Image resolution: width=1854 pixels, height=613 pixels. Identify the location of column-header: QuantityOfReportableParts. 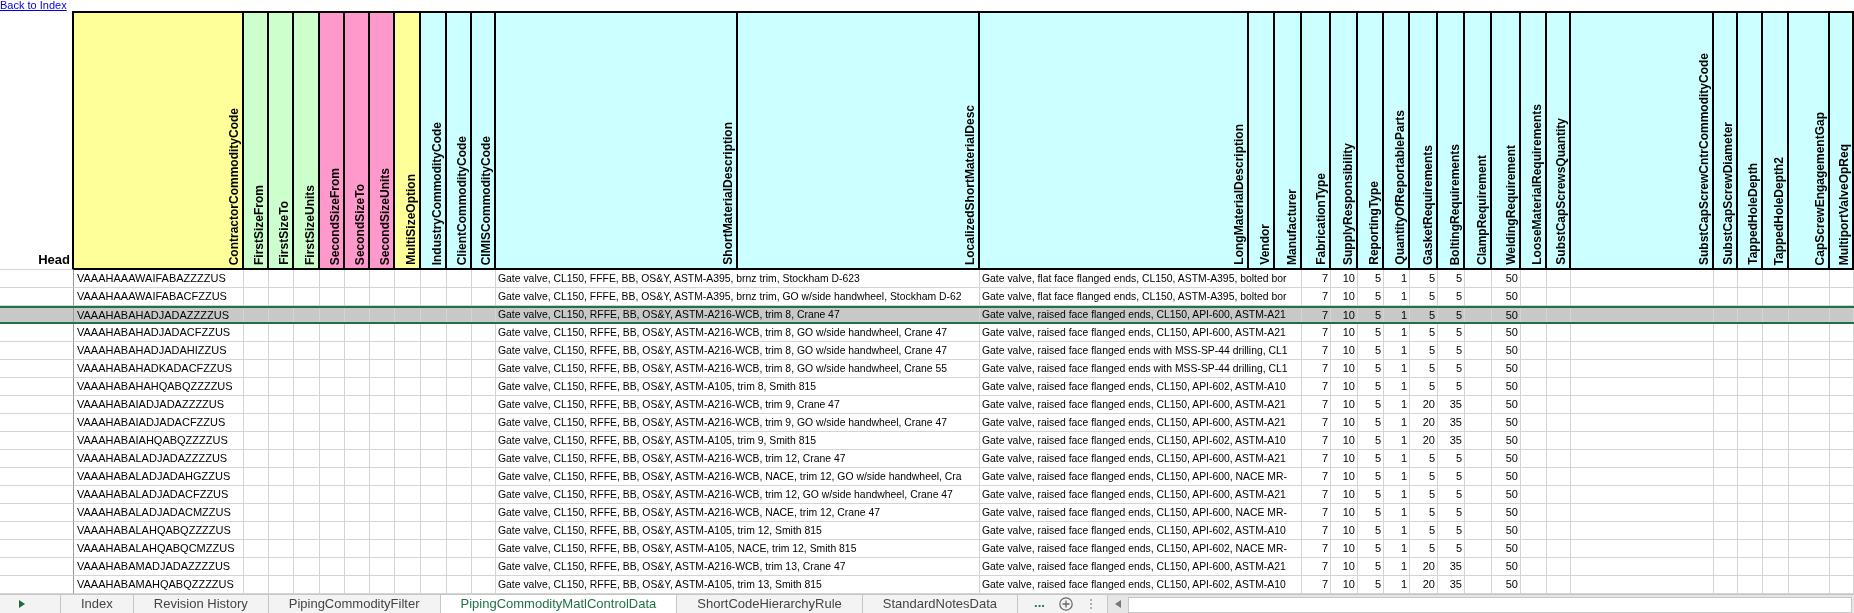
(1397, 140).